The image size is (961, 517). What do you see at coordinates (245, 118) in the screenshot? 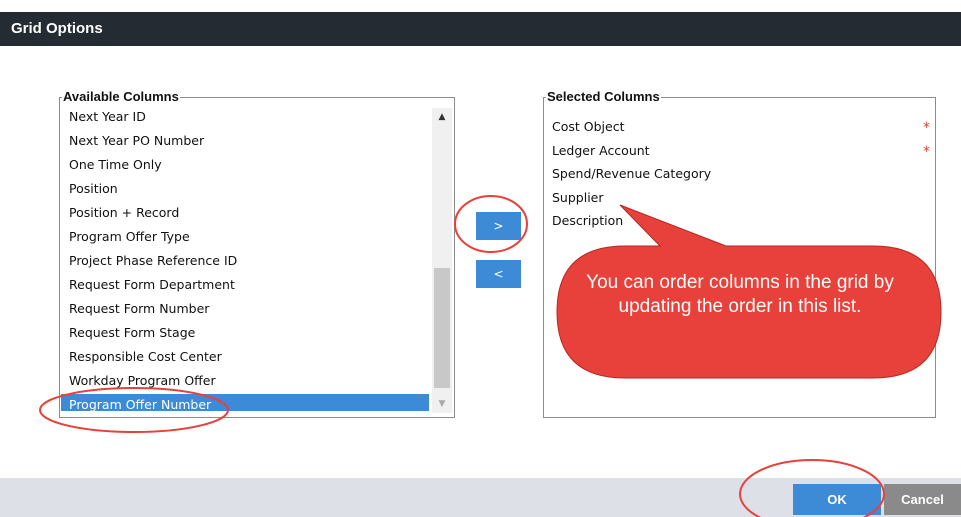
I see `list-item: Next Year ID` at bounding box center [245, 118].